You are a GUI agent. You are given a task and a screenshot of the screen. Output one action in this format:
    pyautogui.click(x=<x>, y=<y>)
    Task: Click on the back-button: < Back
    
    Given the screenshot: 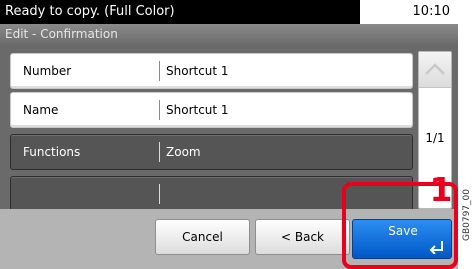 What is the action you would take?
    pyautogui.click(x=302, y=237)
    